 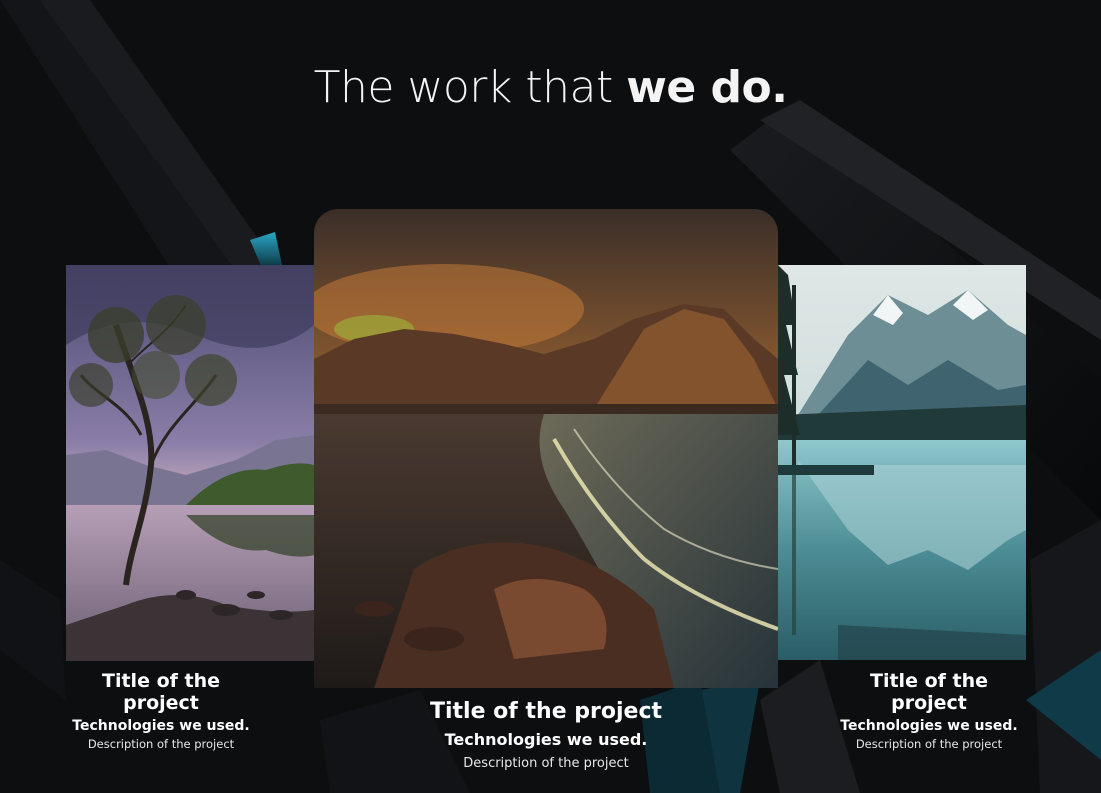 I want to click on project-image-alpine-lake, so click(x=902, y=462).